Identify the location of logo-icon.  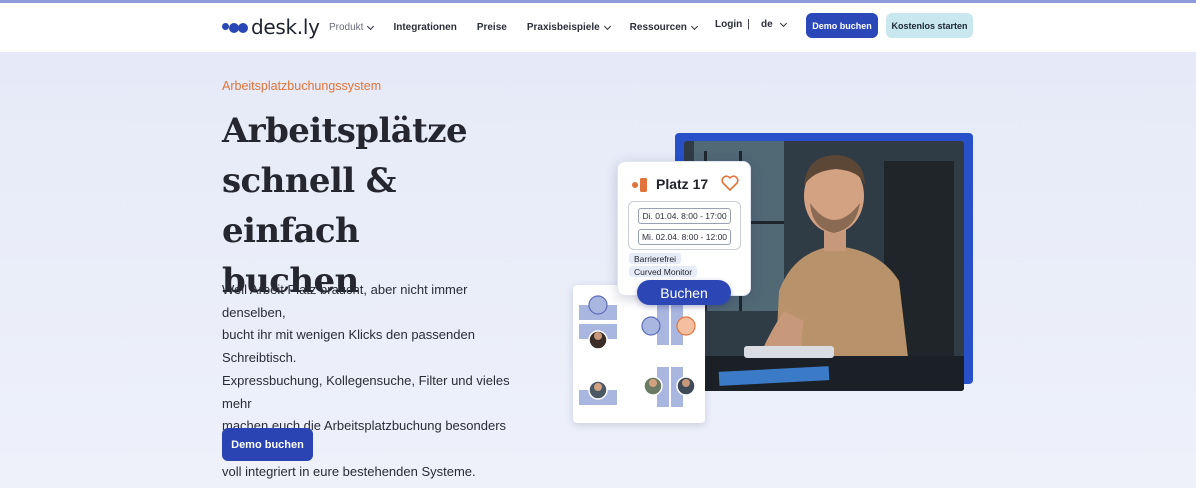
(235, 27).